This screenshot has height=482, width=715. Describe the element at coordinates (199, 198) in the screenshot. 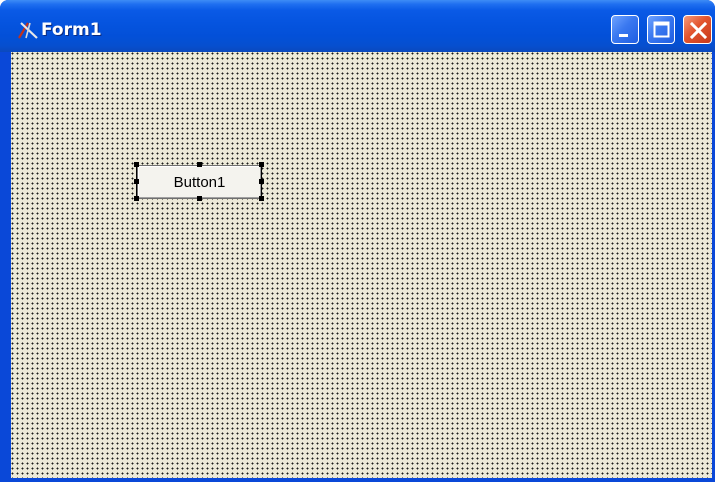

I see `resize-handle-bottom-middle` at that location.